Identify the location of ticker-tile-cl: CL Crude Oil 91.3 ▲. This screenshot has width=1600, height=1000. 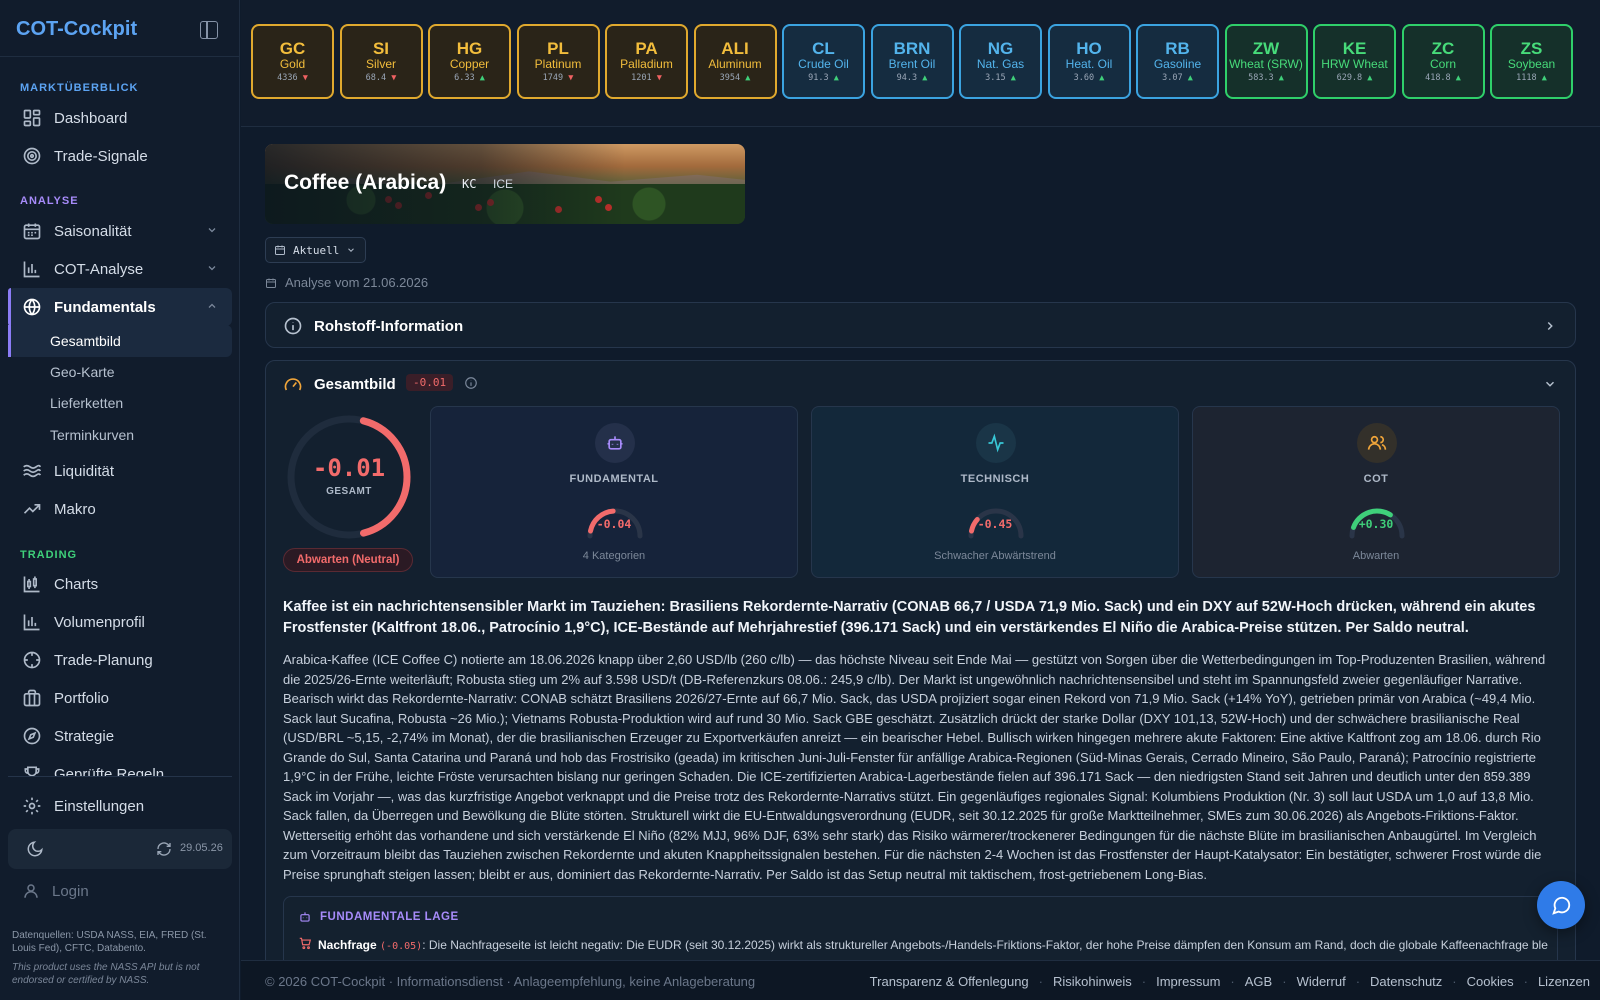
(823, 61).